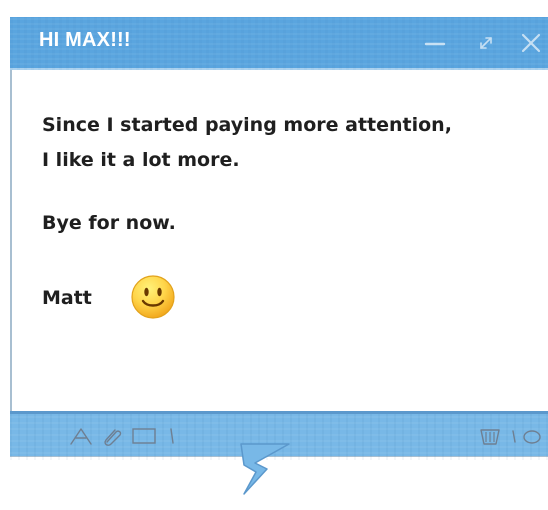 Image resolution: width=548 pixels, height=510 pixels. I want to click on more-icon, so click(529, 436).